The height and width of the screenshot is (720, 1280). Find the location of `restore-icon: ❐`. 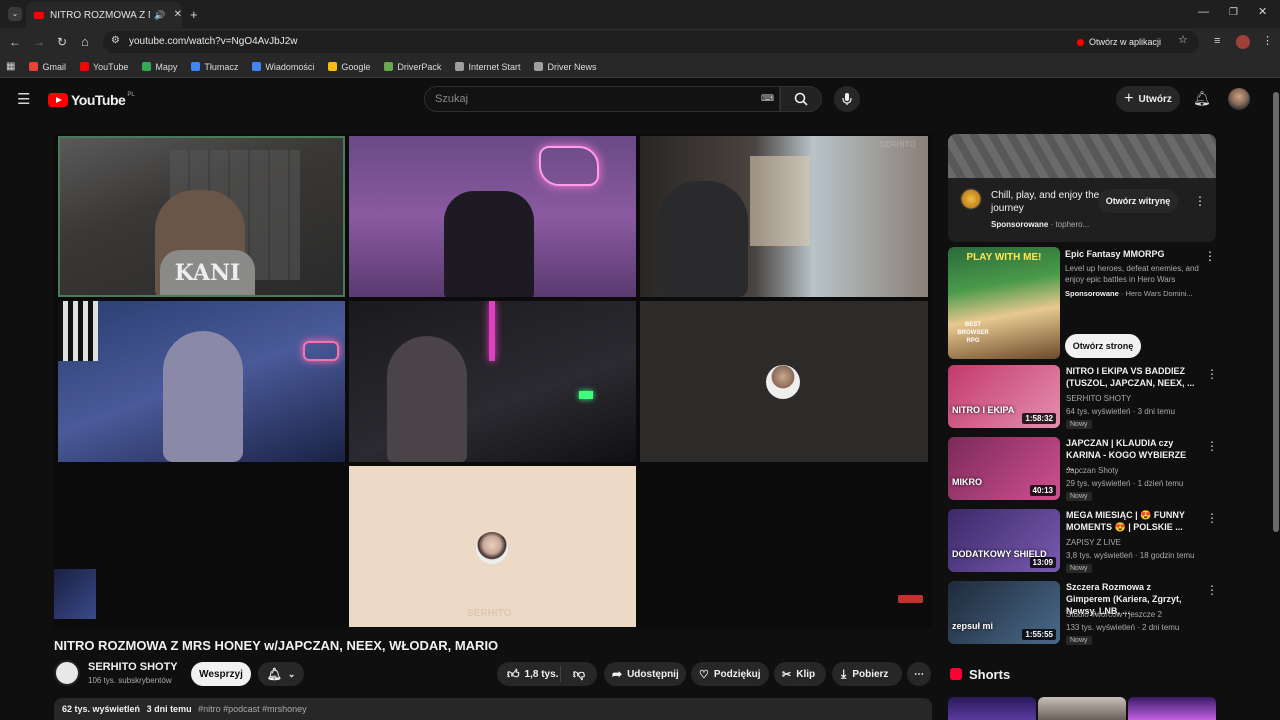

restore-icon: ❐ is located at coordinates (1233, 13).